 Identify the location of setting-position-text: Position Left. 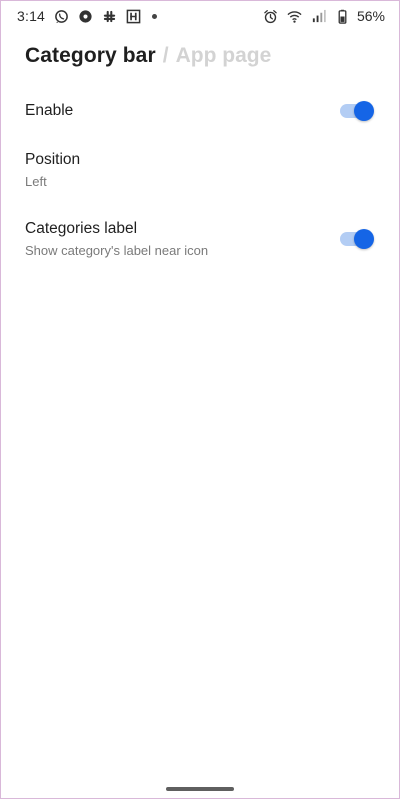
(52, 170).